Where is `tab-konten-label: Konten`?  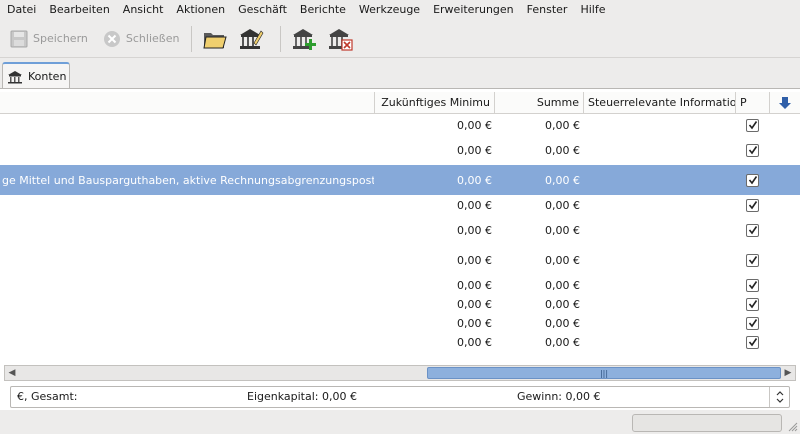 tab-konten-label: Konten is located at coordinates (47, 76).